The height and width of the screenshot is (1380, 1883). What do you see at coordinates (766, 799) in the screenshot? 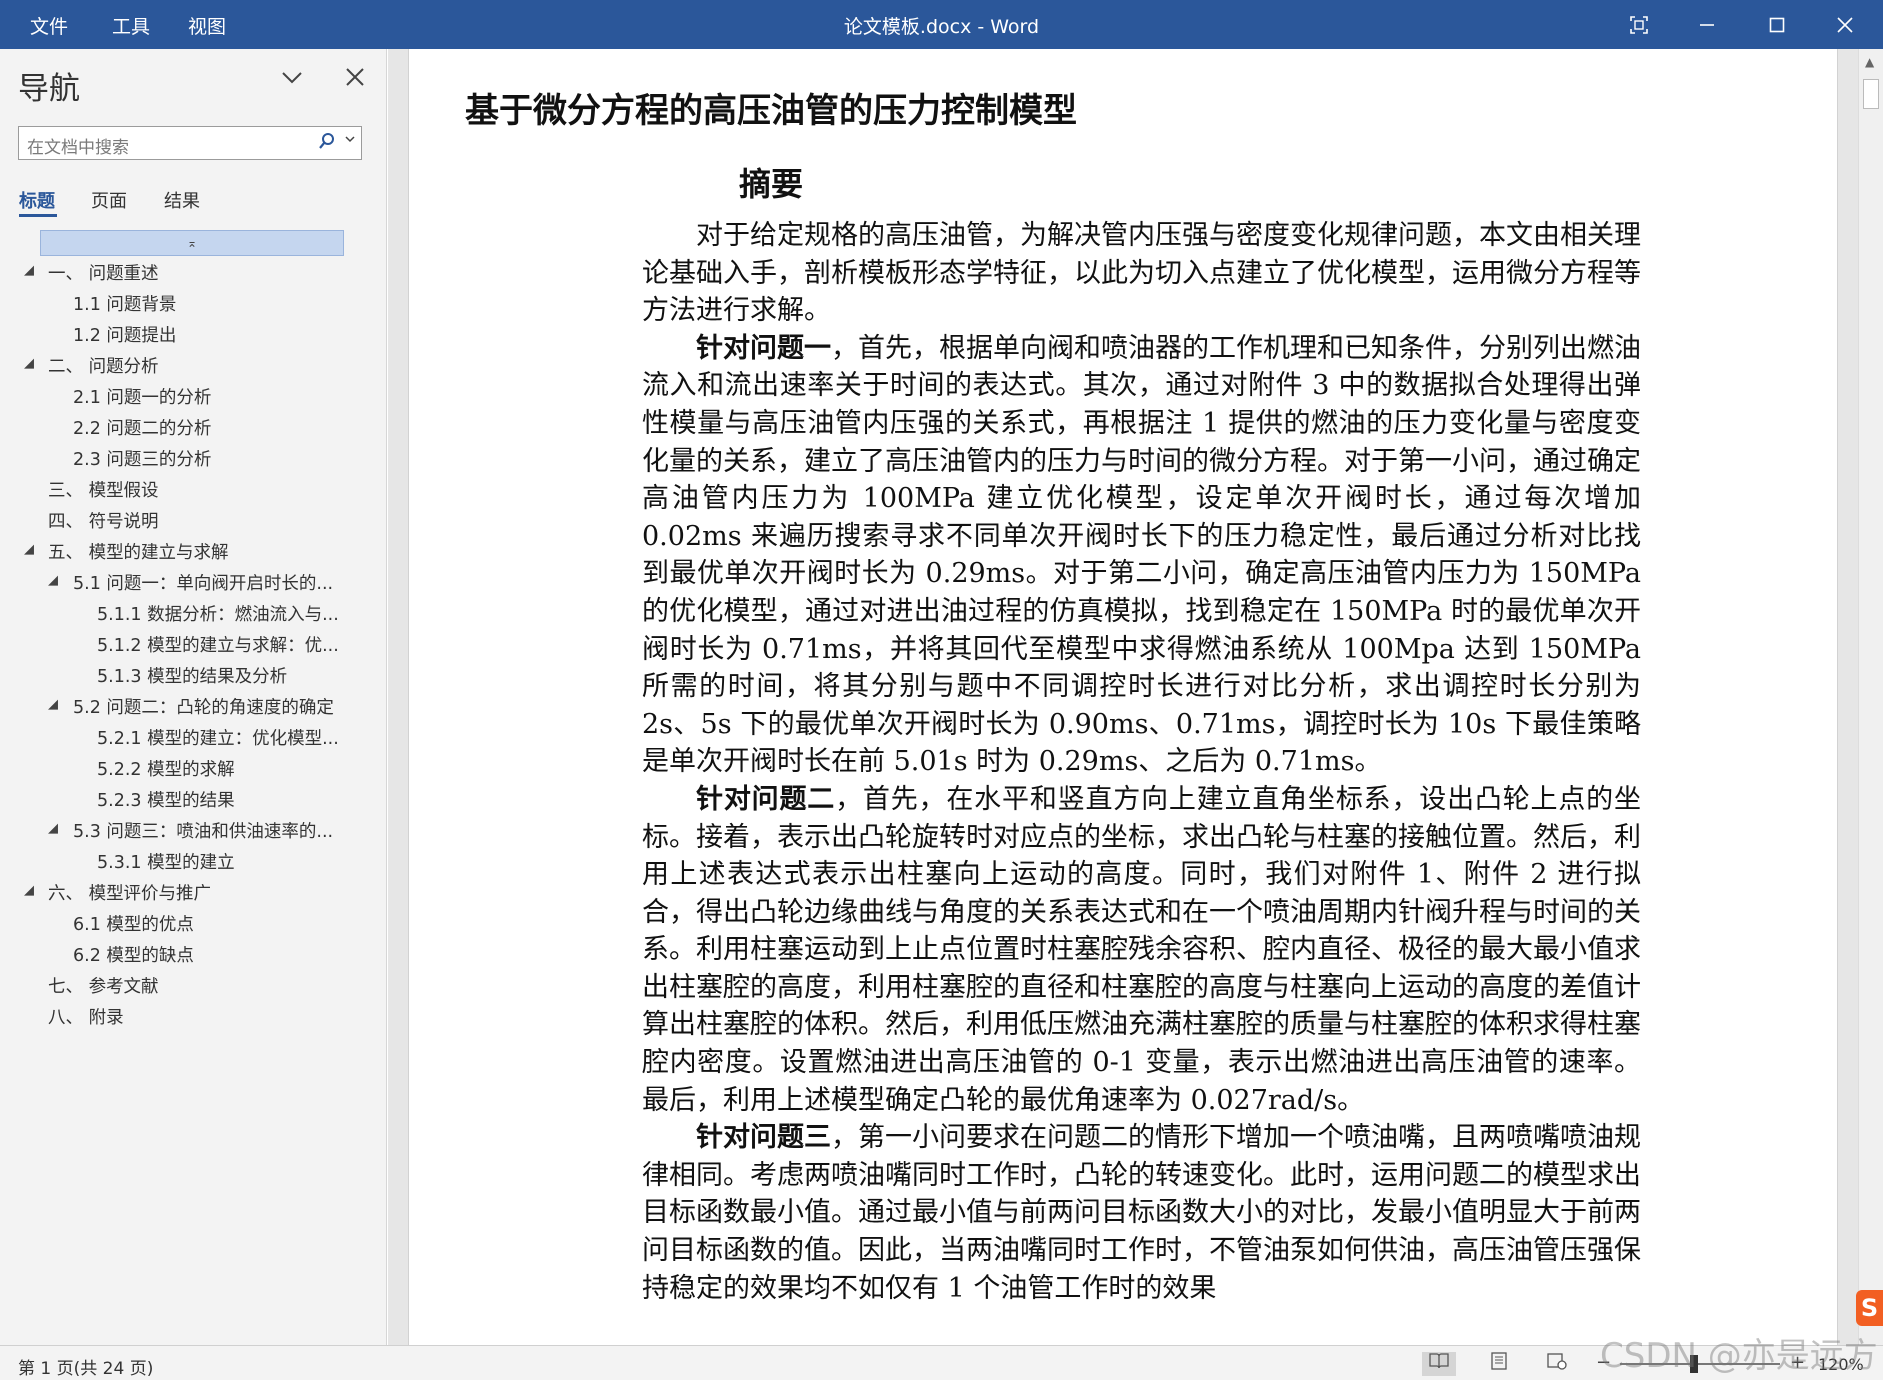
I see `bold-lead: 针对问题二` at bounding box center [766, 799].